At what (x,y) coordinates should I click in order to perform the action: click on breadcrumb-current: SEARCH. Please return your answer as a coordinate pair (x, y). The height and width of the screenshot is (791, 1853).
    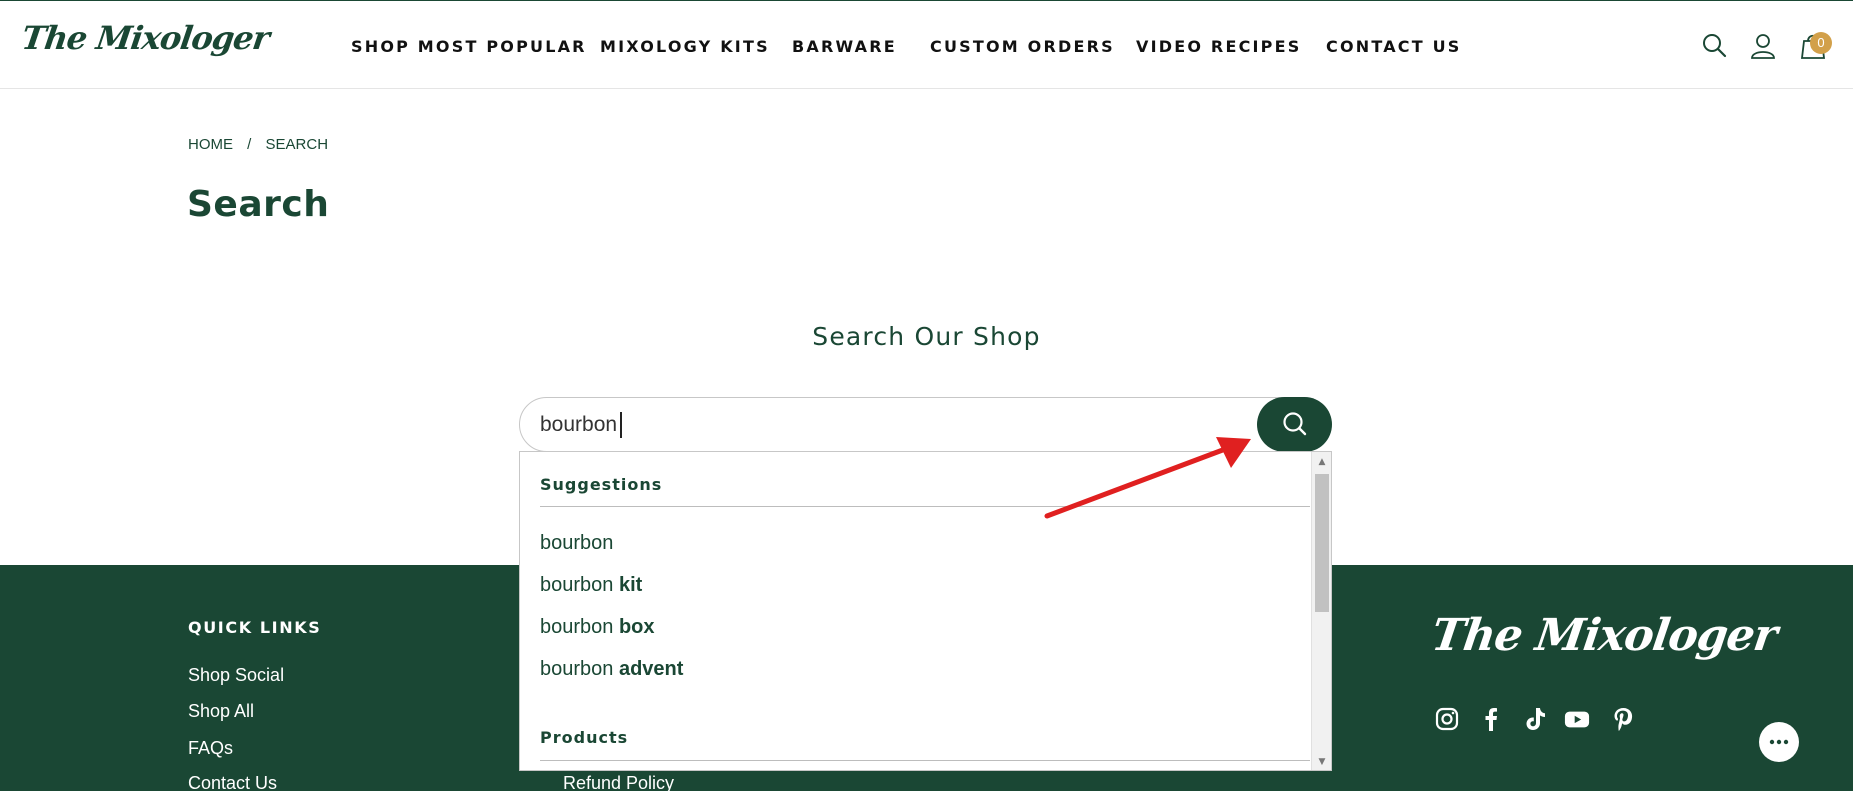
    Looking at the image, I should click on (297, 144).